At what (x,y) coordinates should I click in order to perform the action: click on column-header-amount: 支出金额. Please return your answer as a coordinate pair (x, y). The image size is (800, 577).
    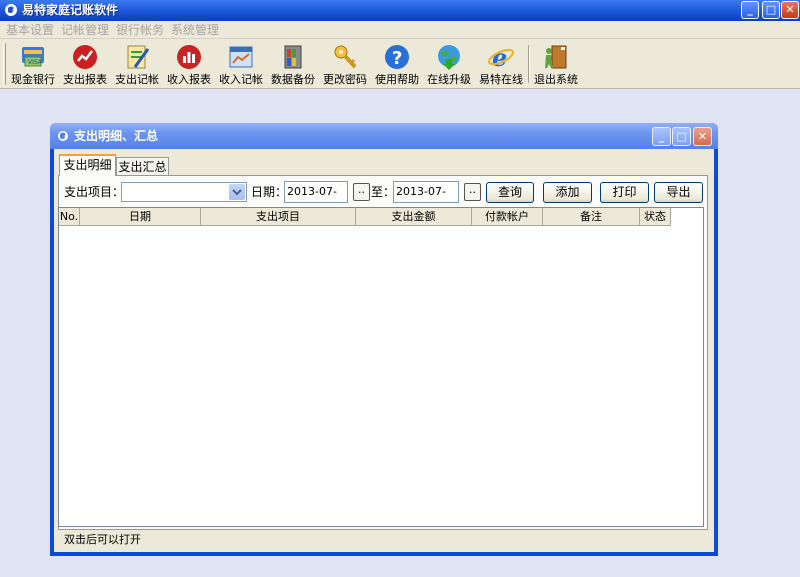
    Looking at the image, I should click on (414, 217).